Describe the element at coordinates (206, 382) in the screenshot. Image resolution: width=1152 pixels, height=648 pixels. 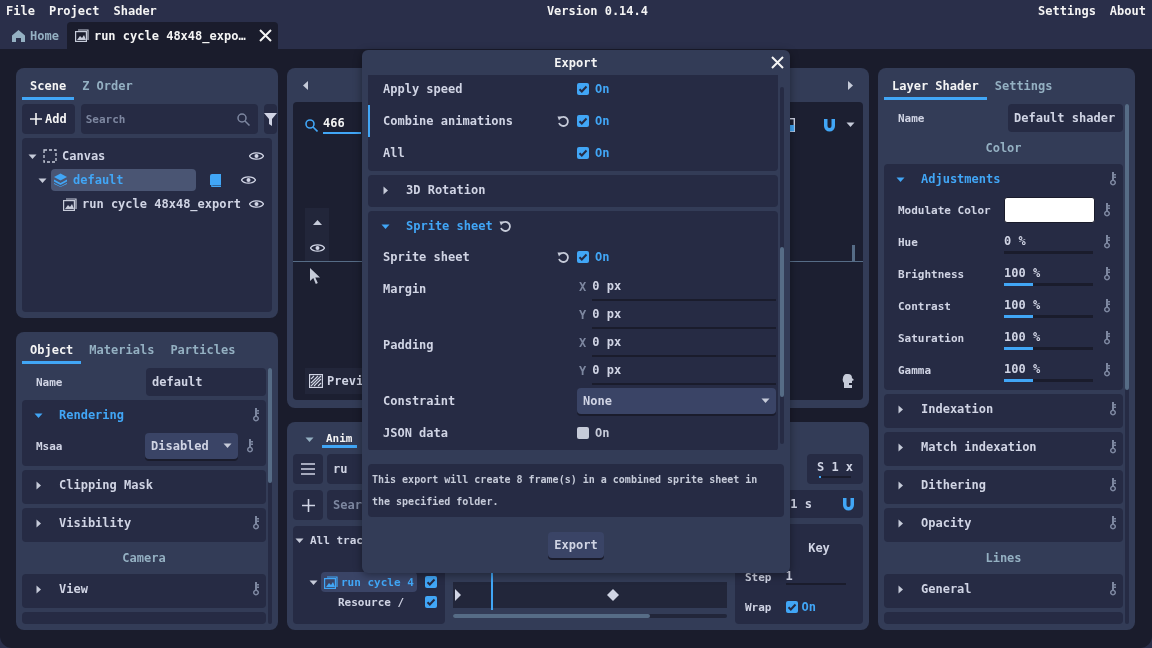
I see `name-field: default` at that location.